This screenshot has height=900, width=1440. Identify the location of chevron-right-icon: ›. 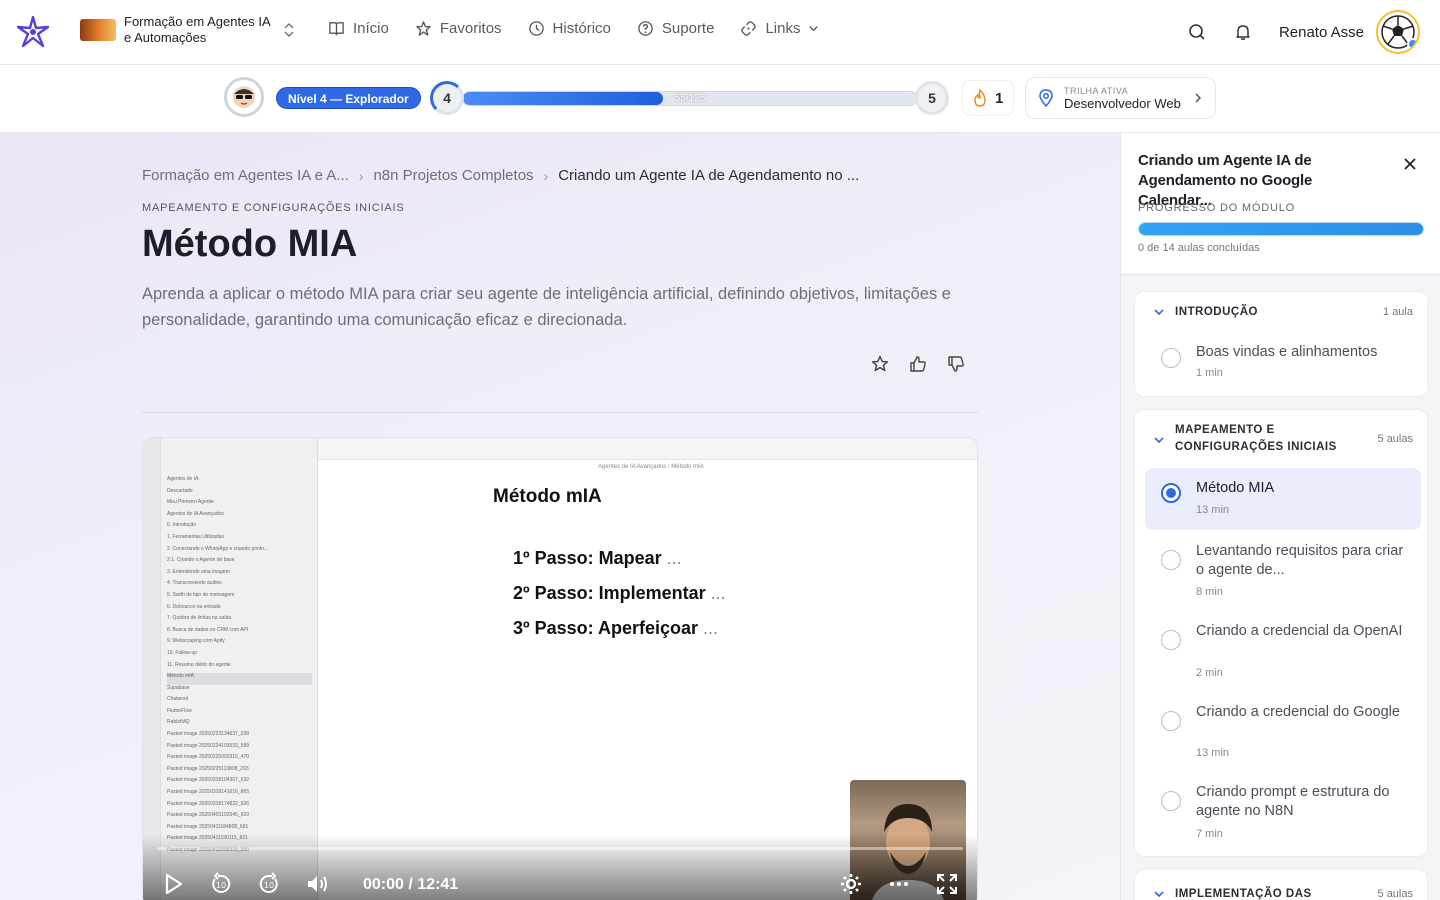
(361, 175).